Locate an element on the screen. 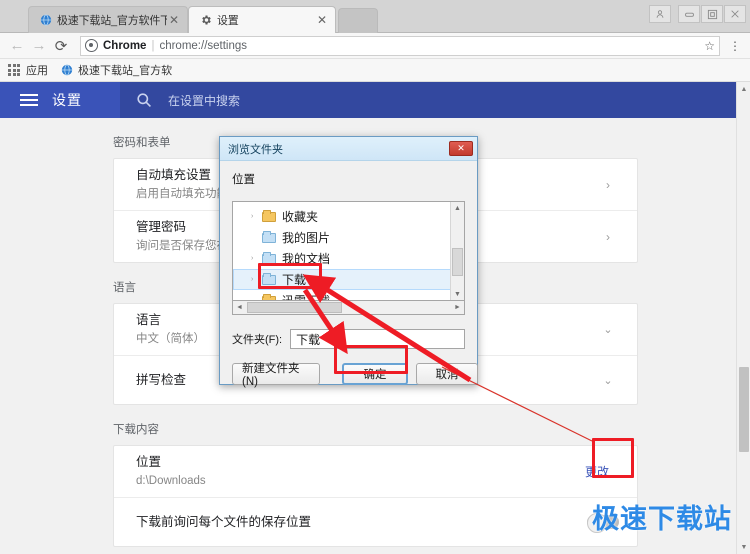 The width and height of the screenshot is (750, 554). scroll-left-arrow: ◄ is located at coordinates (239, 308).